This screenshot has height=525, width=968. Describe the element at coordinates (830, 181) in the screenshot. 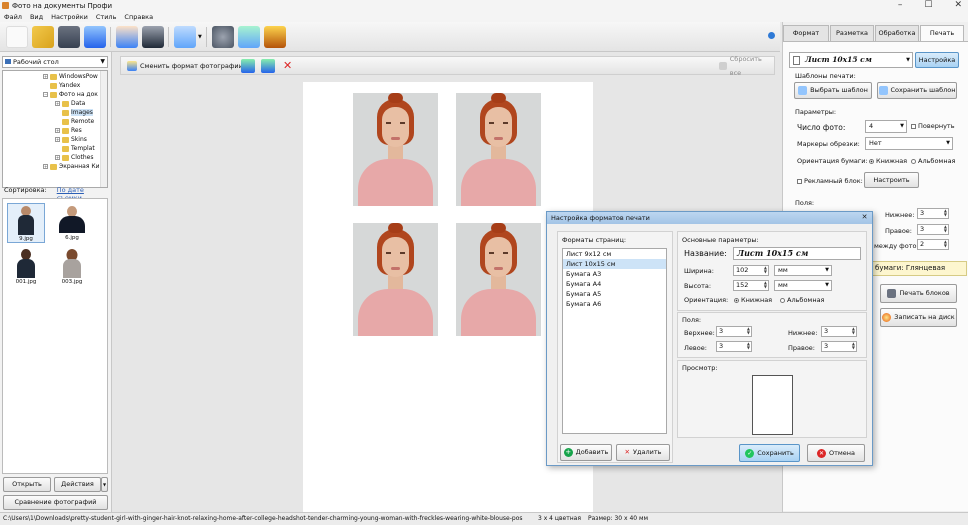

I see `ad-block-checkbox: Рекламный блок:` at that location.